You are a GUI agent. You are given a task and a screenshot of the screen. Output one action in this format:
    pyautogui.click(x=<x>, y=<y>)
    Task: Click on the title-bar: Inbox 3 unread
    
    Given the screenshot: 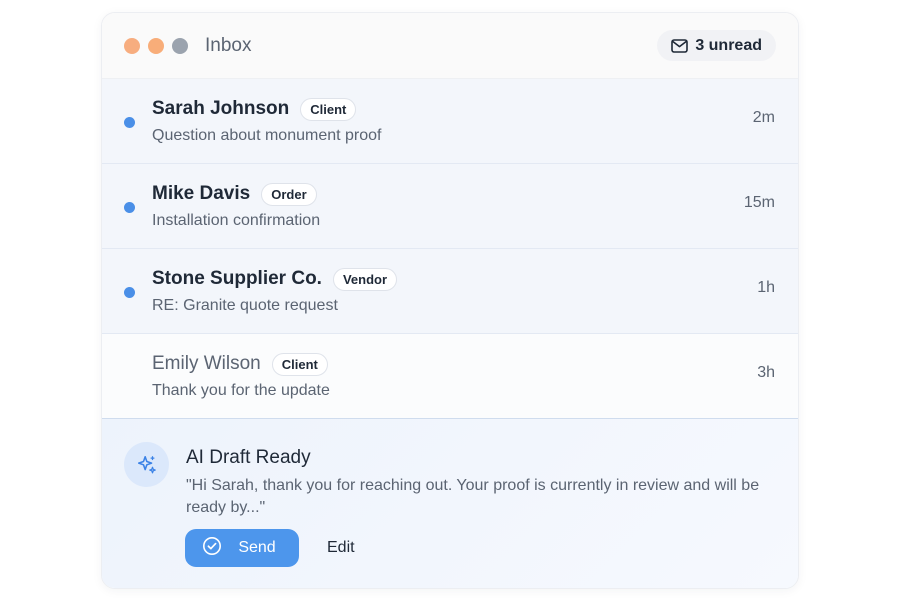 What is the action you would take?
    pyautogui.click(x=450, y=46)
    